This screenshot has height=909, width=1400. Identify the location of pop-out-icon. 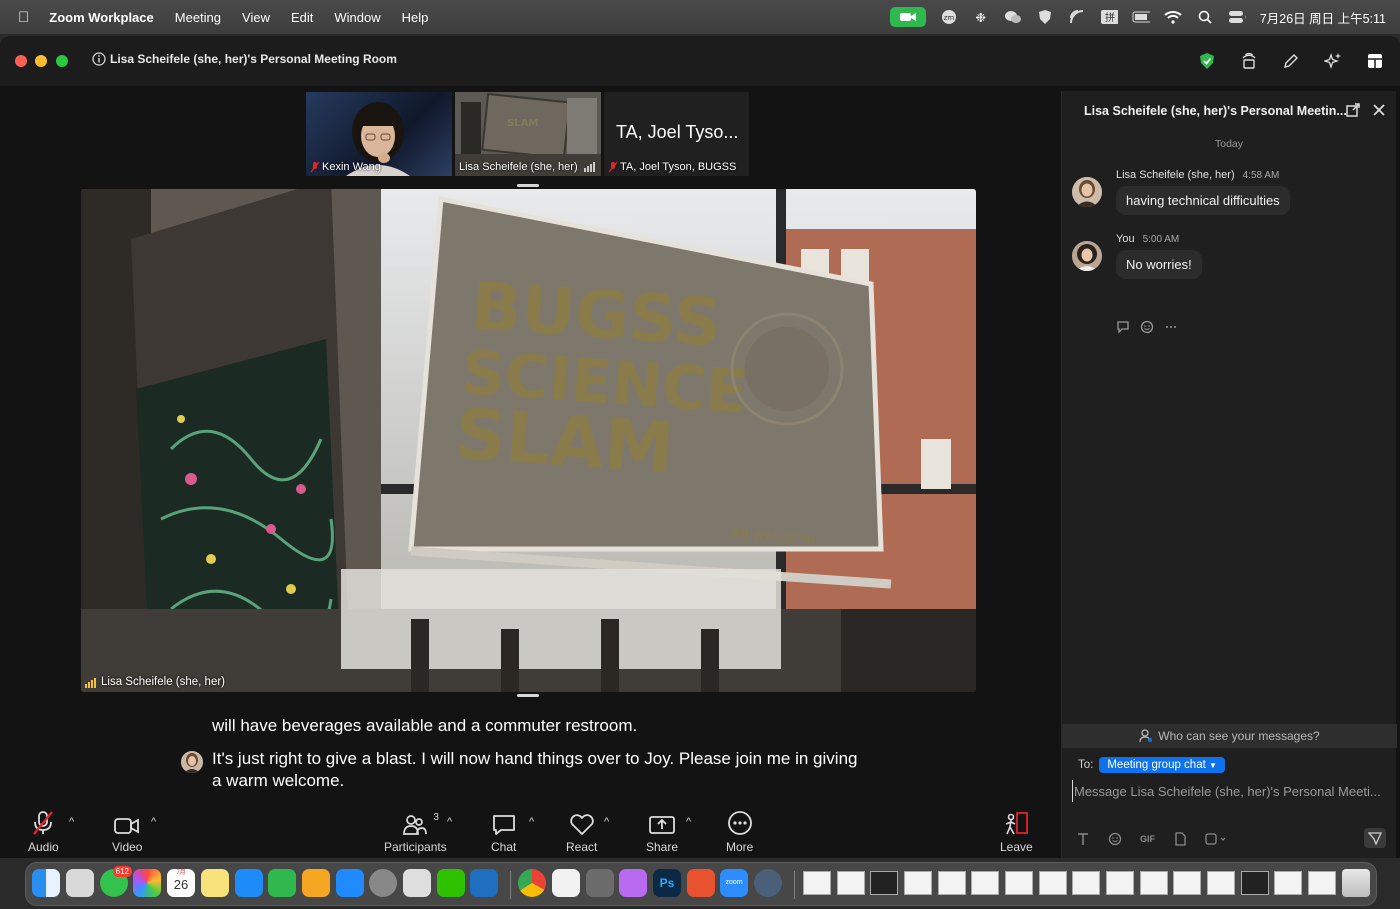
(1353, 110).